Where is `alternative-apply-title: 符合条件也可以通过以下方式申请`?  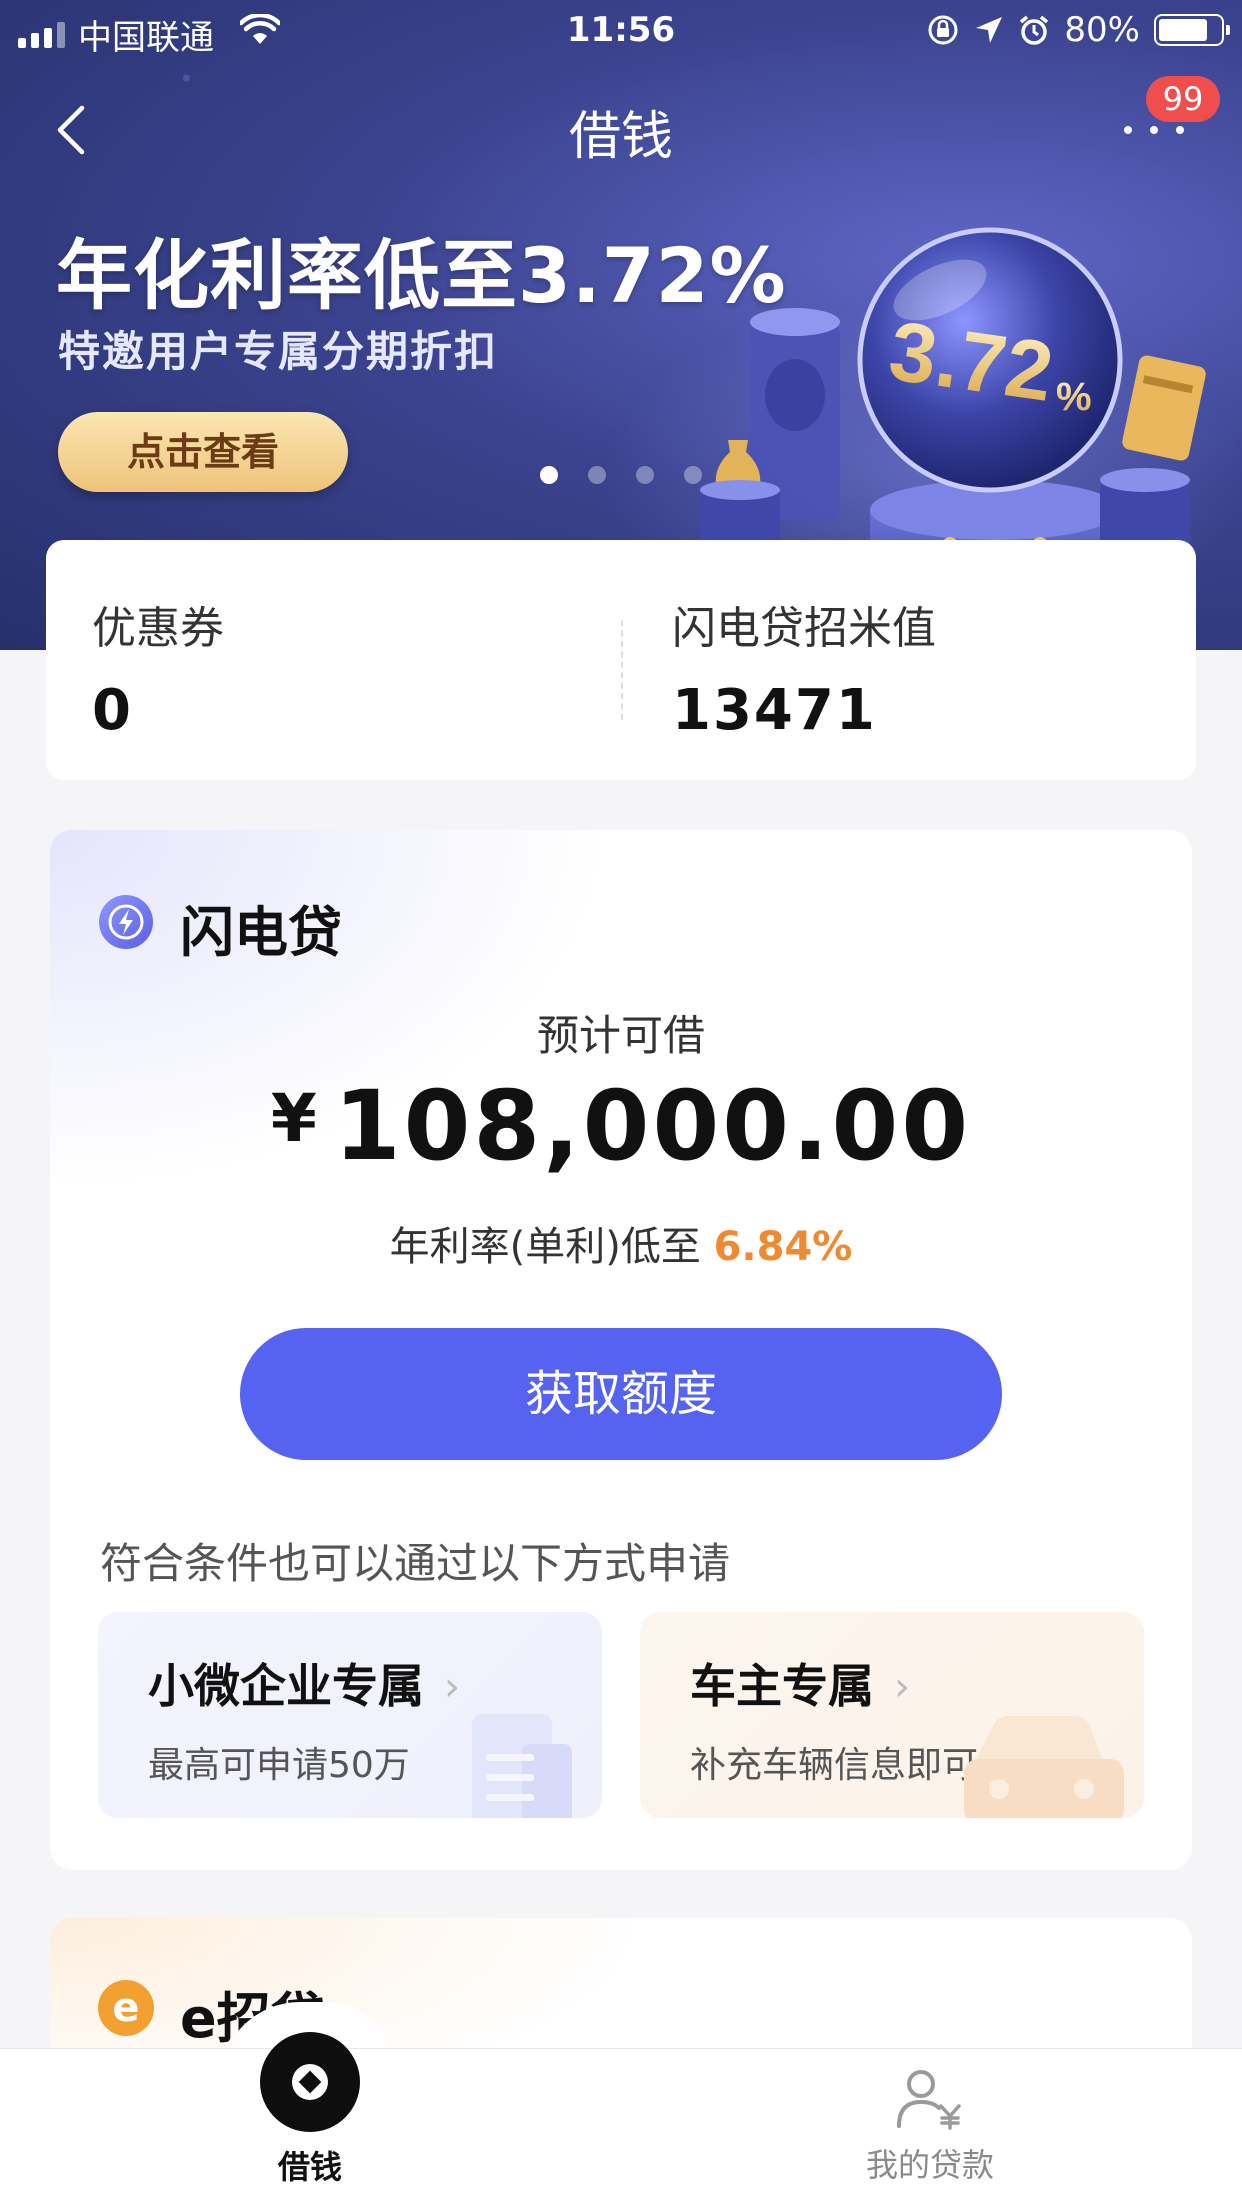
alternative-apply-title: 符合条件也可以通过以下方式申请 is located at coordinates (415, 1563).